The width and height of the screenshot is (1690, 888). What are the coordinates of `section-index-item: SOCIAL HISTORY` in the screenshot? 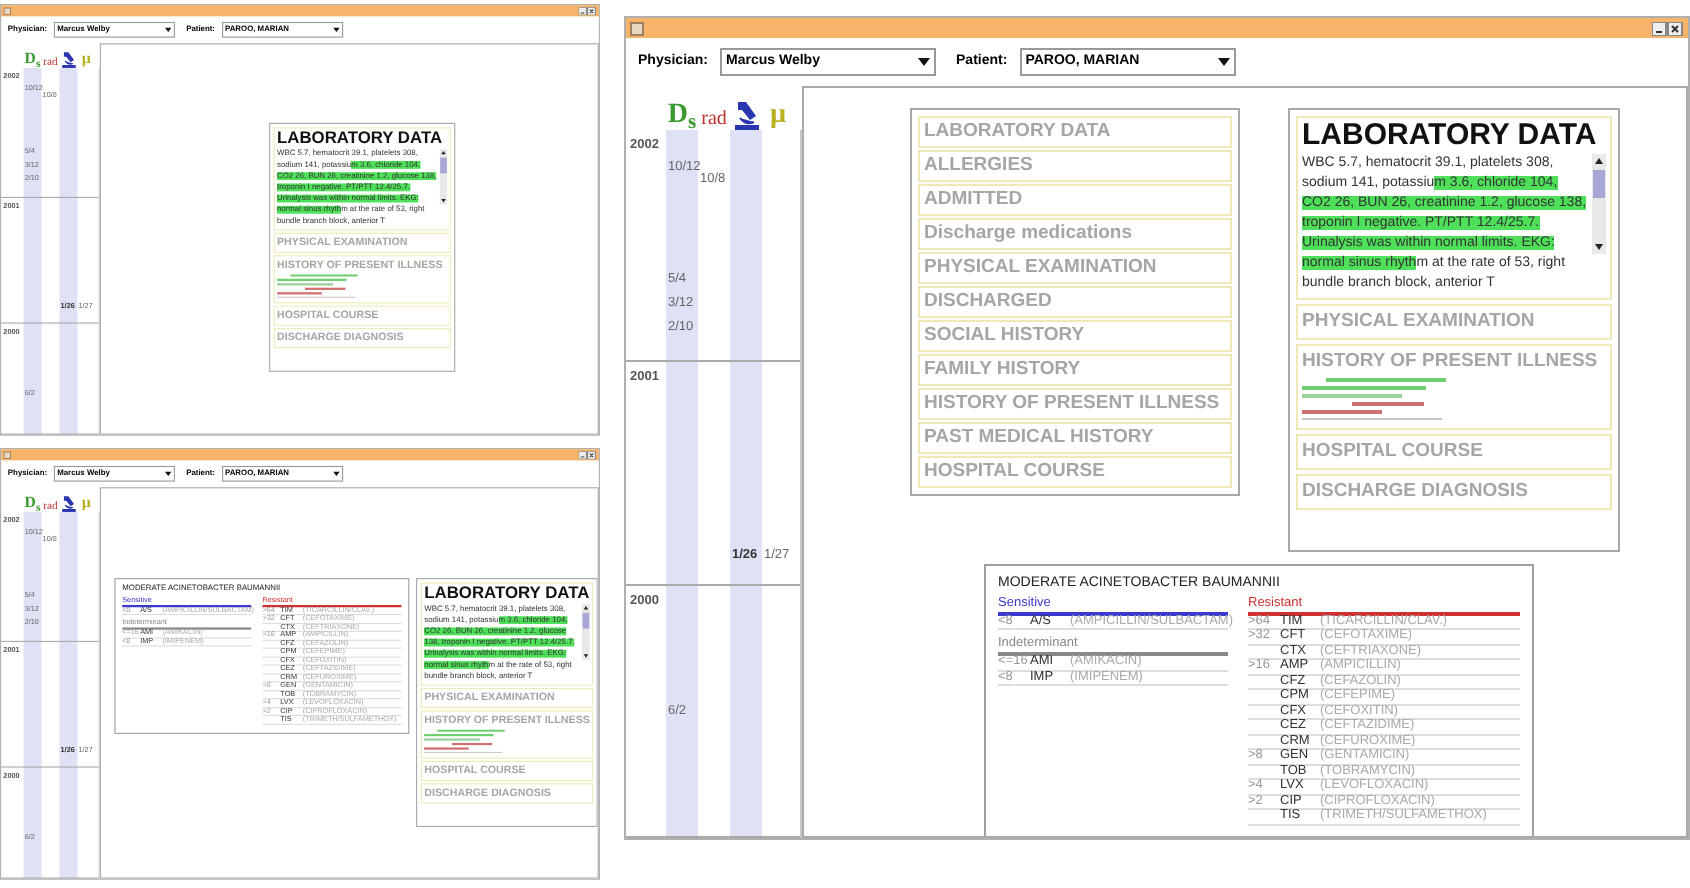 It's located at (1075, 336).